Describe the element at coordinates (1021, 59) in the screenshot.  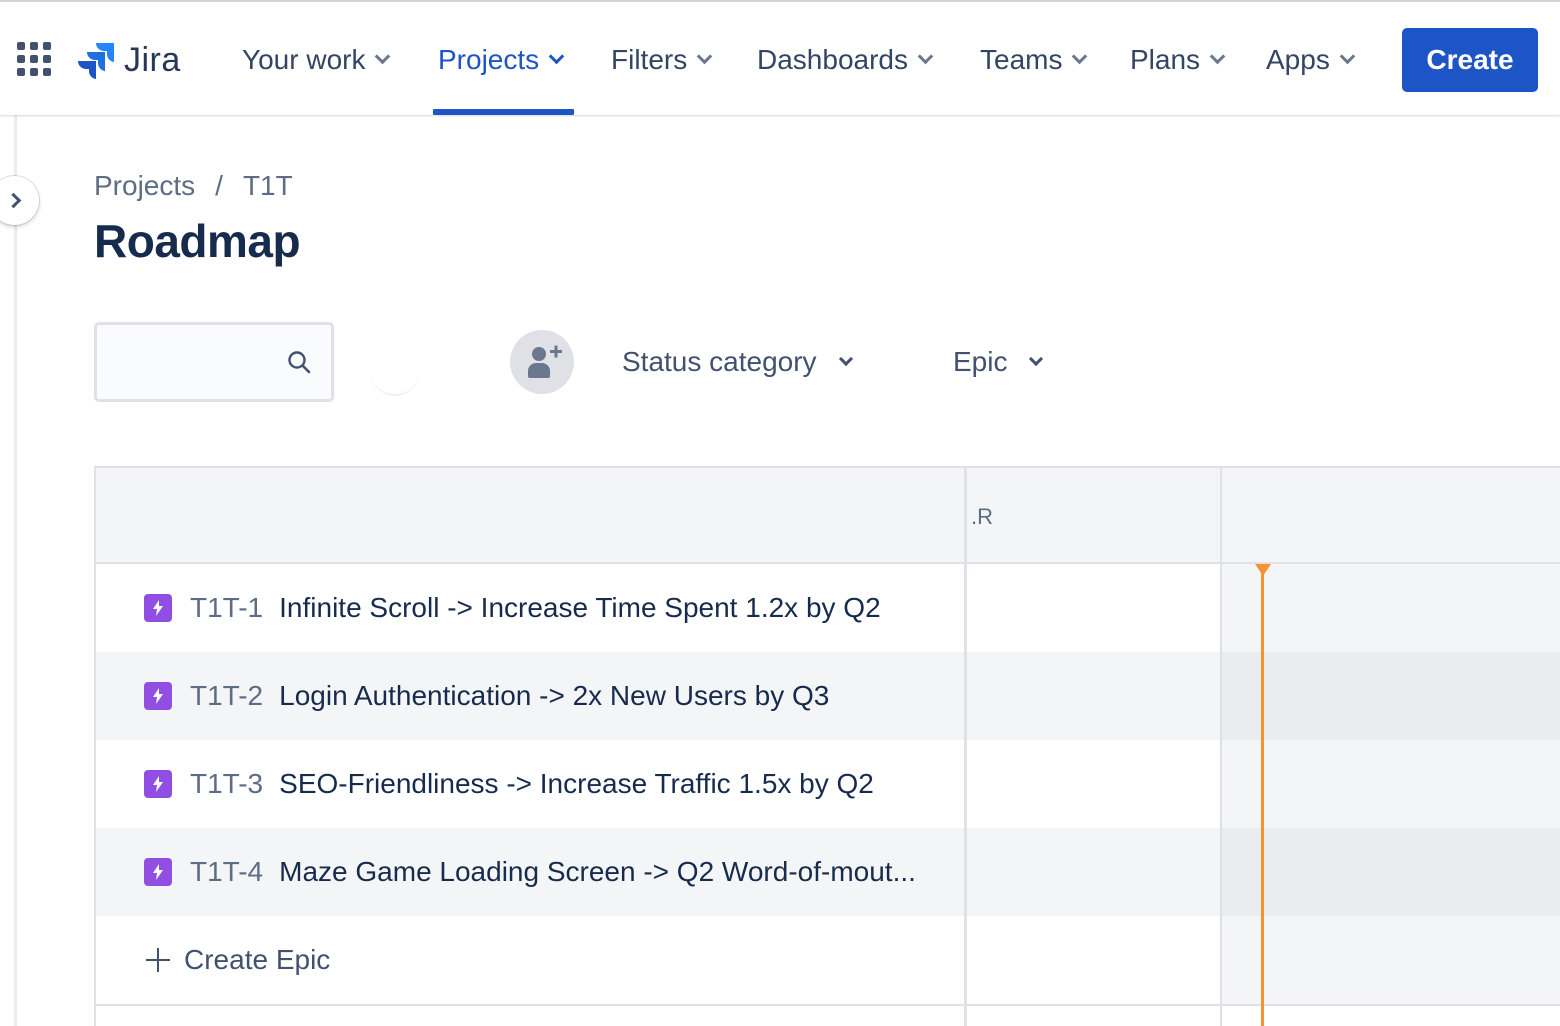
I see `nav-label: Teams` at that location.